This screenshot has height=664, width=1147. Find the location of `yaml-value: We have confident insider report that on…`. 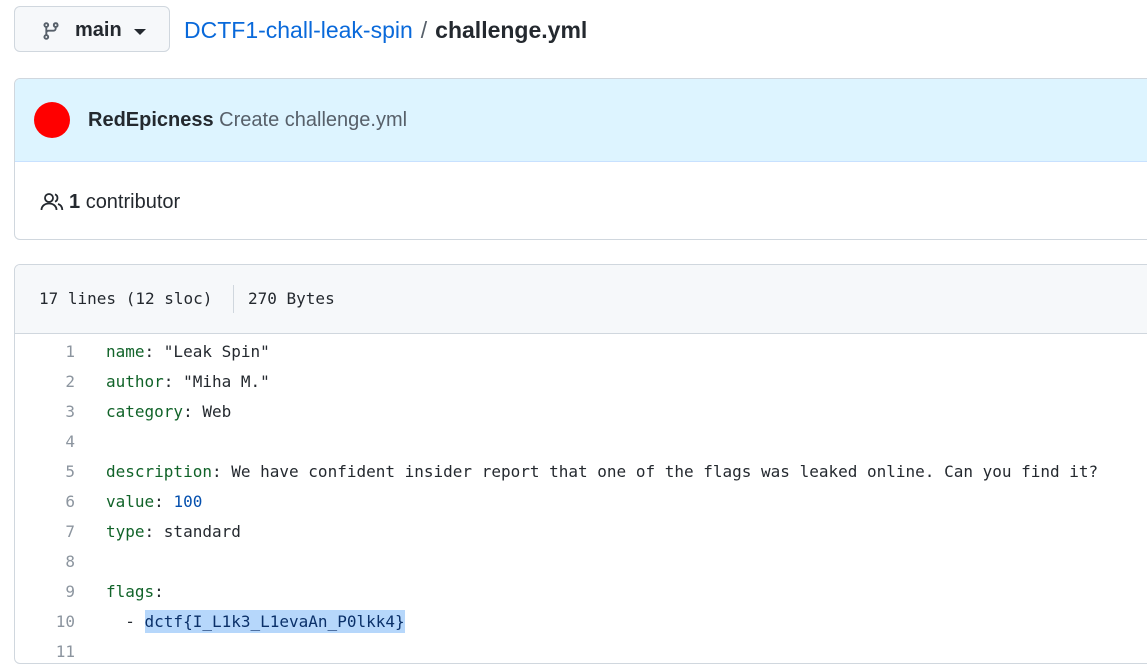

yaml-value: We have confident insider report that on… is located at coordinates (665, 471).